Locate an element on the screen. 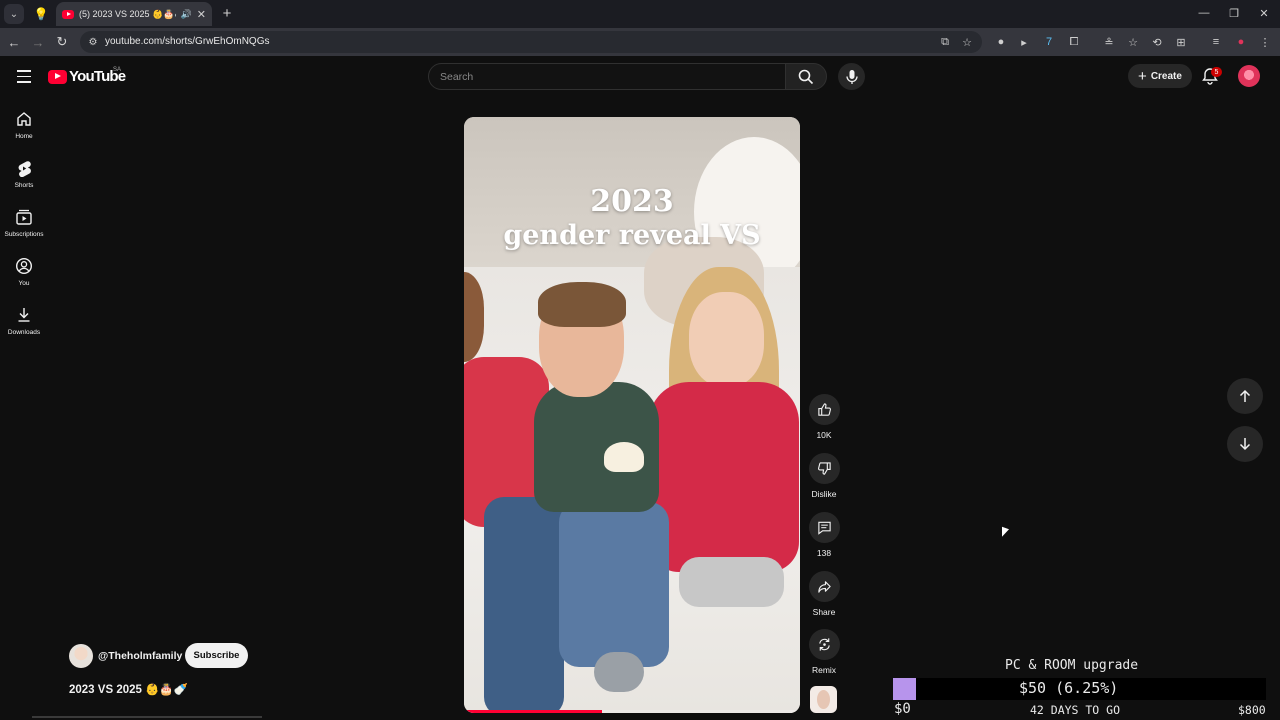 The width and height of the screenshot is (1280, 720). reading-list-icon: ≡ is located at coordinates (1216, 42).